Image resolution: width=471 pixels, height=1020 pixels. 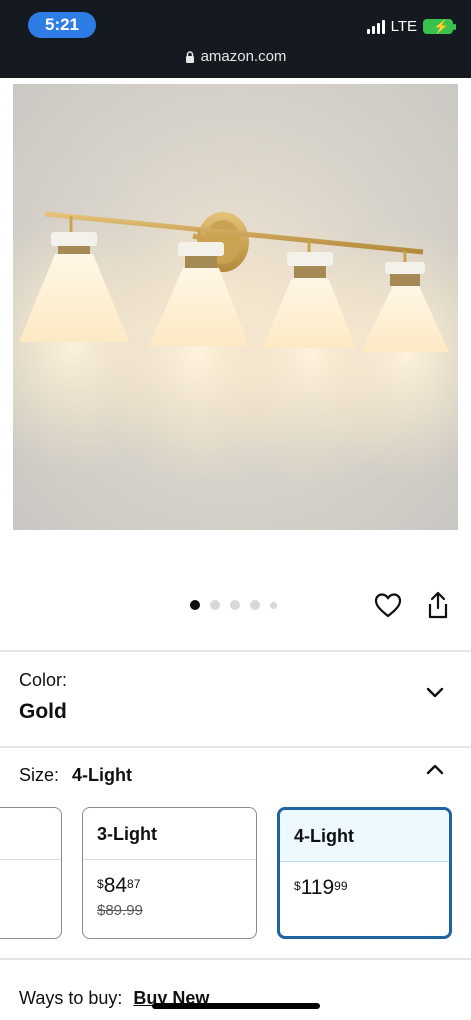 What do you see at coordinates (189, 56) in the screenshot?
I see `lock-icon` at bounding box center [189, 56].